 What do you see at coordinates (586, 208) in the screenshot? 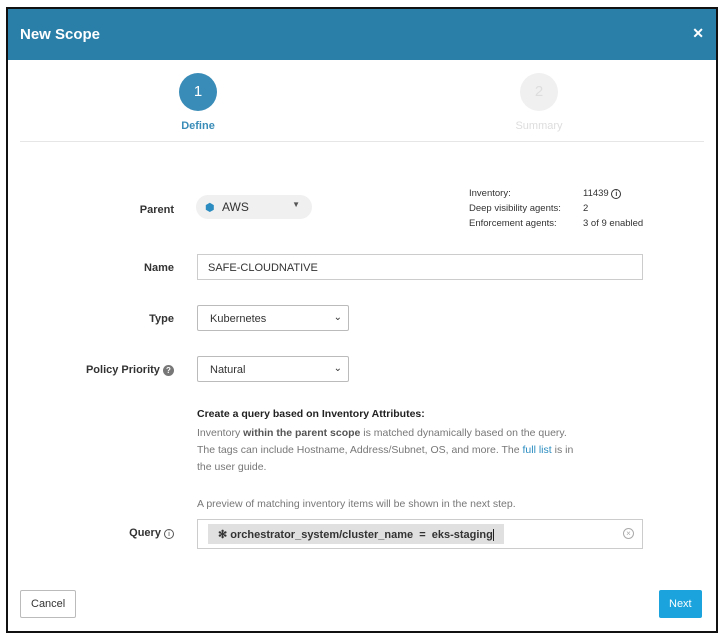
I see `deep-visibility-value: 2` at bounding box center [586, 208].